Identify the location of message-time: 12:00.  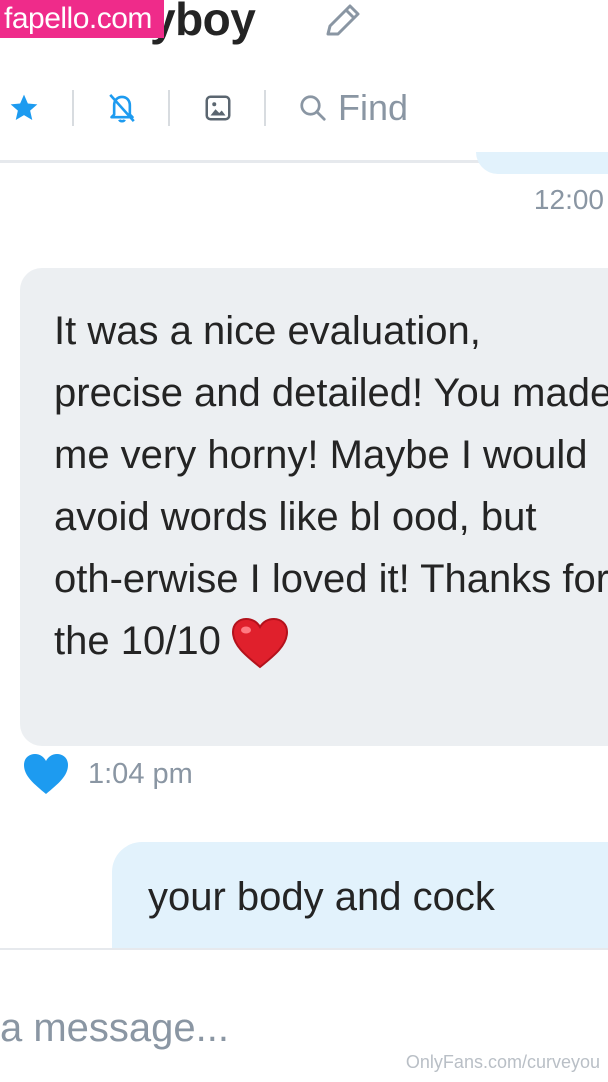
(568, 199).